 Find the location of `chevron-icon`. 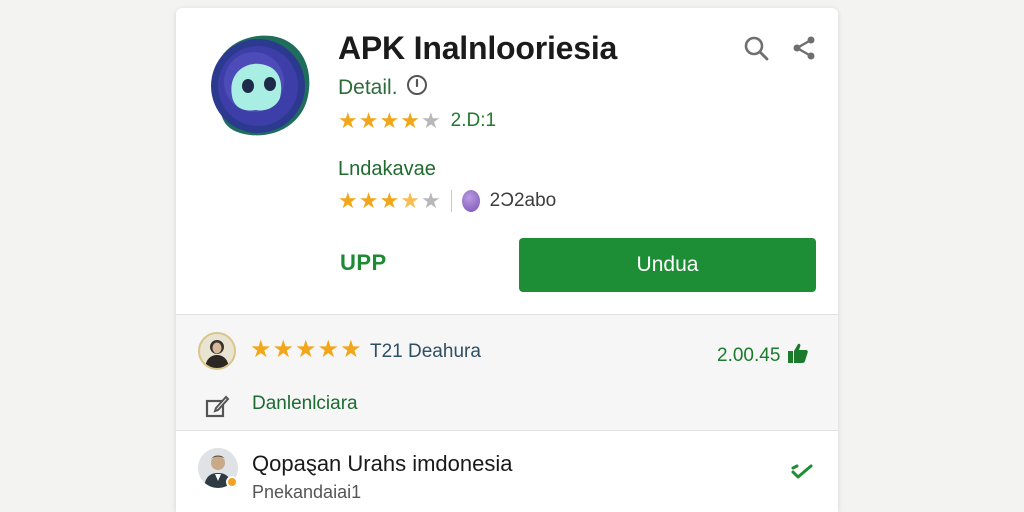

chevron-icon is located at coordinates (802, 472).